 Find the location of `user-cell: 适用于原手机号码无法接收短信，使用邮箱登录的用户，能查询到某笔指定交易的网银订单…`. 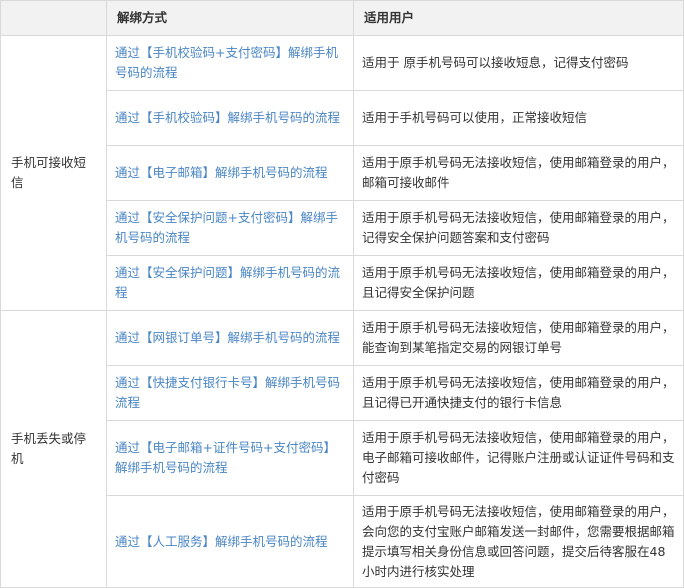

user-cell: 适用于原手机号码无法接收短信，使用邮箱登录的用户，能查询到某笔指定交易的网银订单… is located at coordinates (518, 338).